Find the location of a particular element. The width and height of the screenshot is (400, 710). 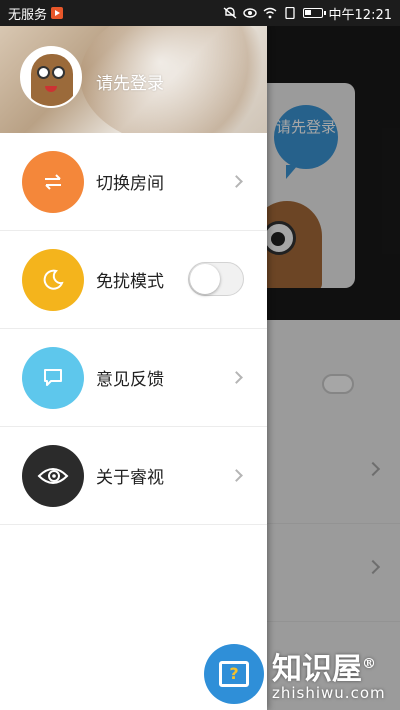

menu-item-feedback: 意见反馈 is located at coordinates (133, 378).